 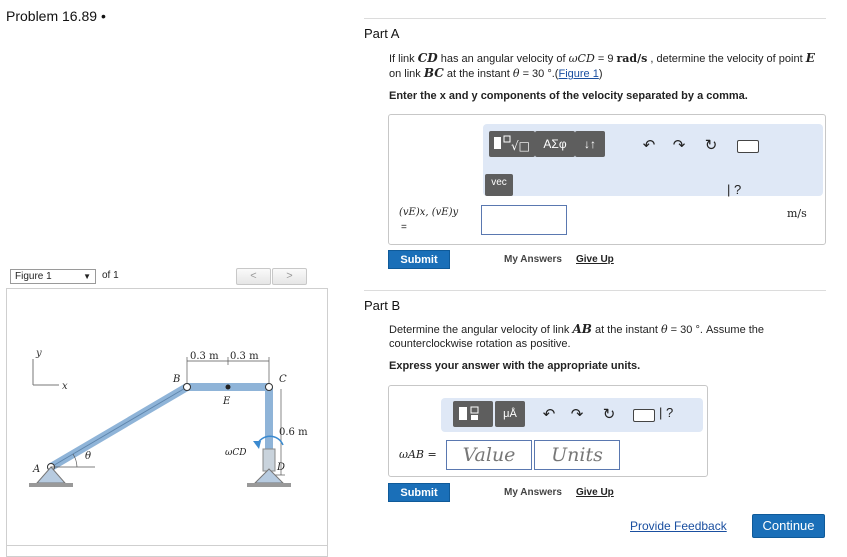 I want to click on math-point-e: E, so click(x=810, y=58).